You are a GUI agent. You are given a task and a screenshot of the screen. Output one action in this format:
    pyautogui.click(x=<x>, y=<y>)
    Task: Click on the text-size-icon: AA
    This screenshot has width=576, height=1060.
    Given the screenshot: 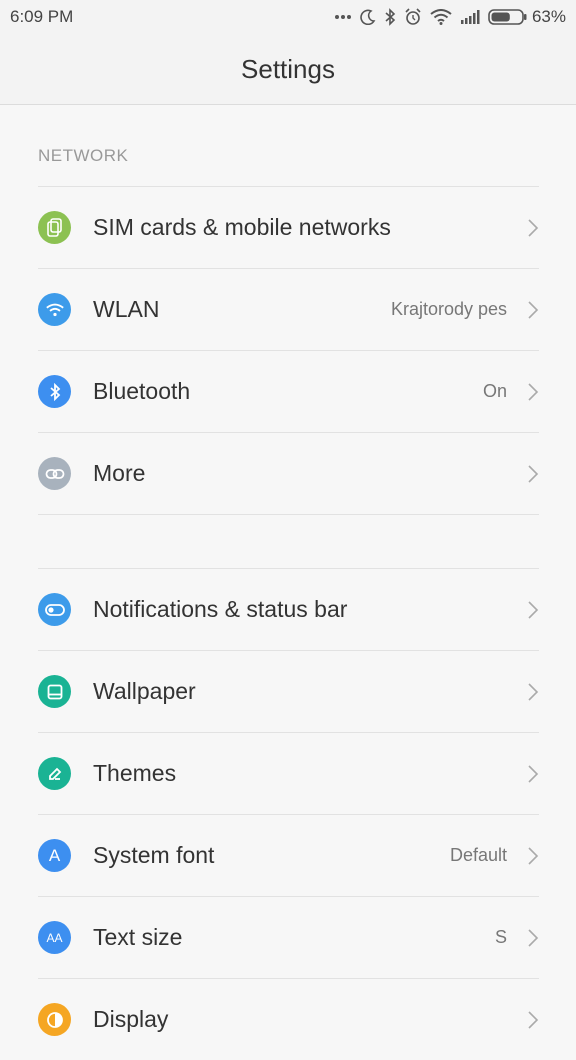 What is the action you would take?
    pyautogui.click(x=54, y=937)
    